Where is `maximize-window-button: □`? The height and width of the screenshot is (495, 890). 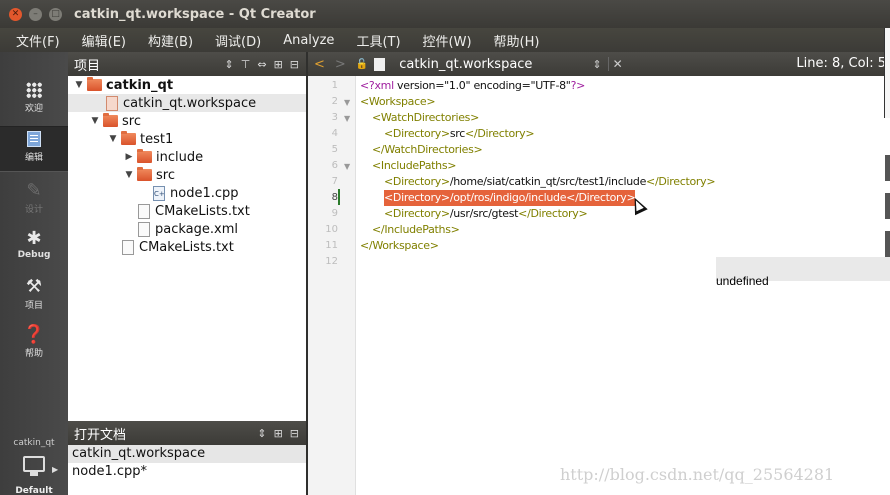 maximize-window-button: □ is located at coordinates (55, 14).